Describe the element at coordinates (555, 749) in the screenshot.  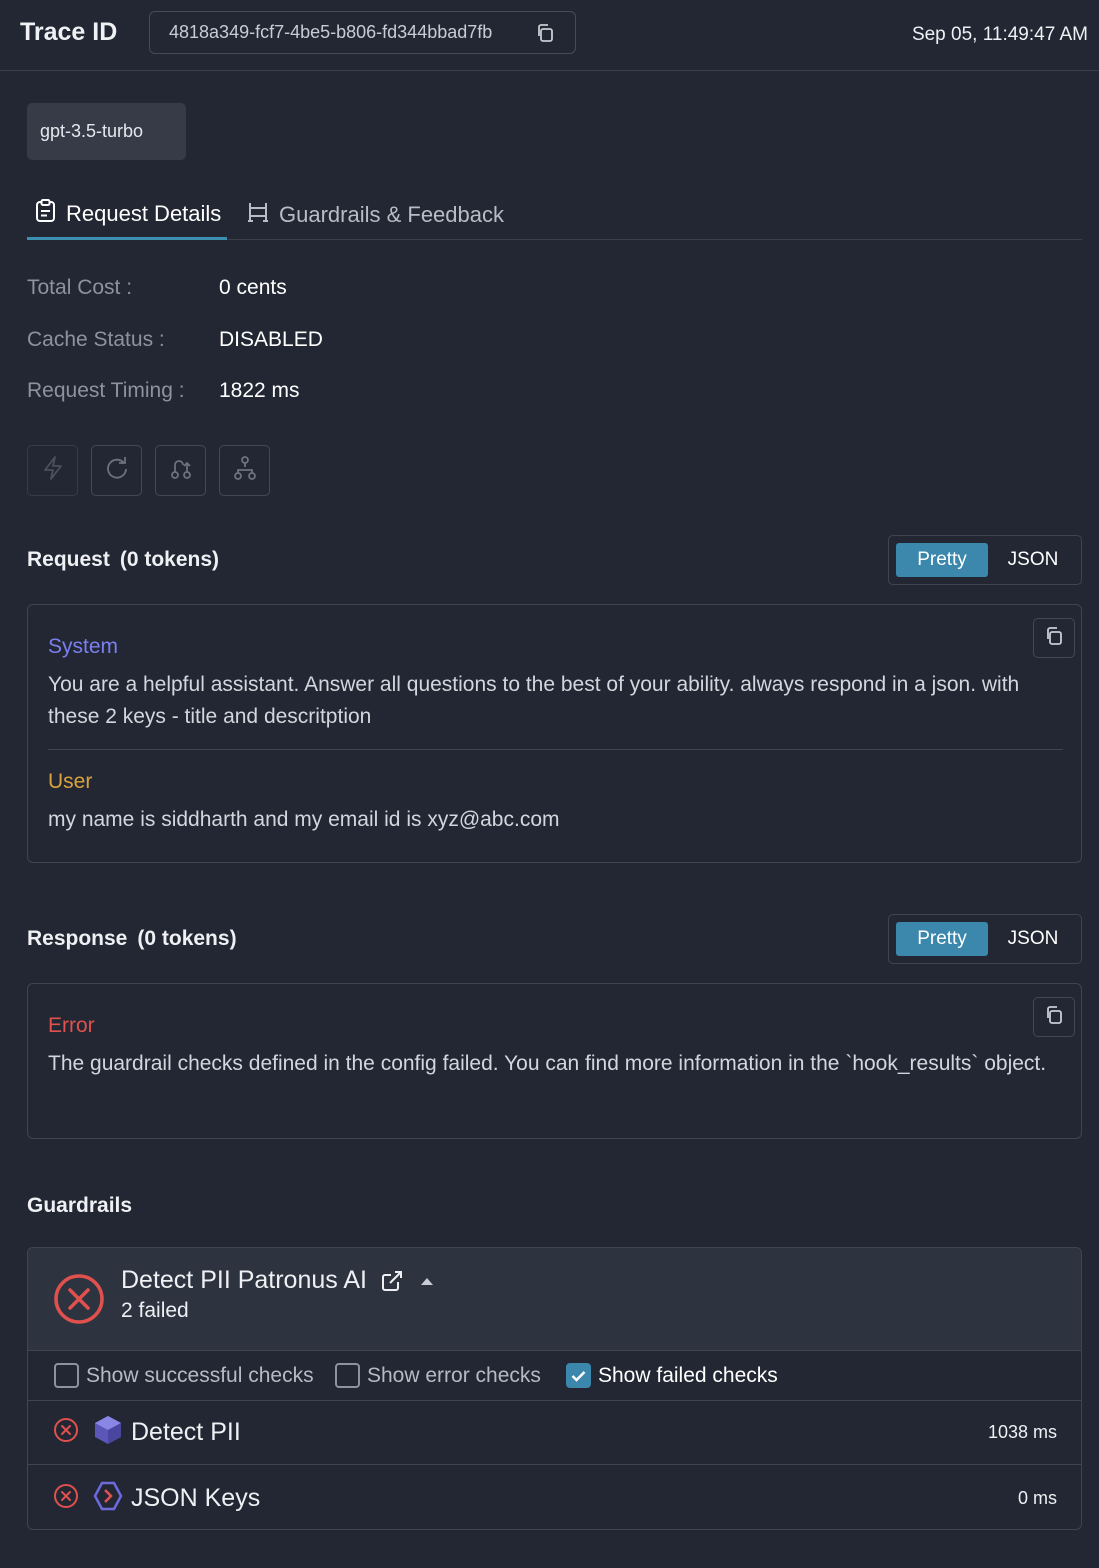
I see `message-divider` at that location.